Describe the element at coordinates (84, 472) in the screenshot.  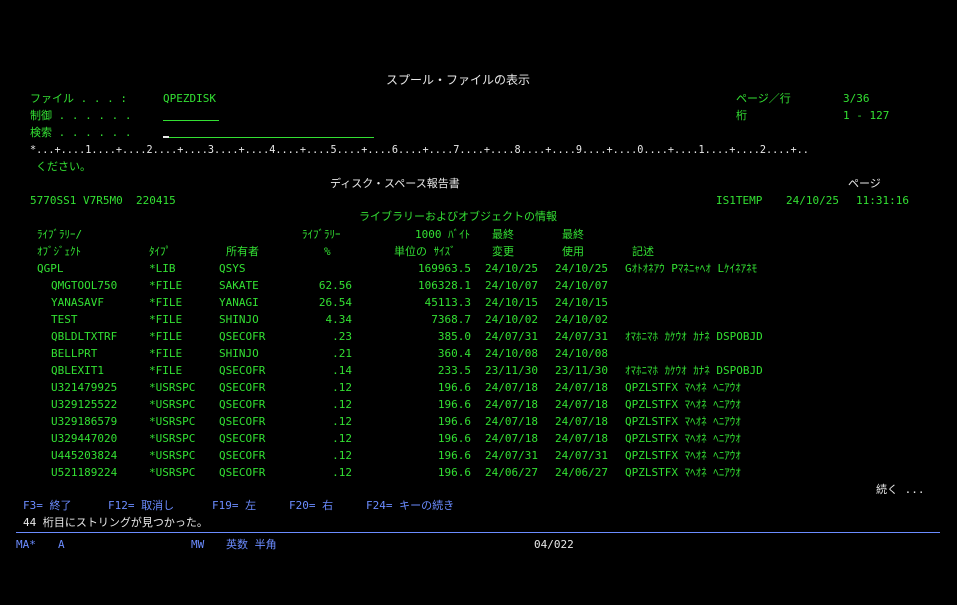
I see `cell-name: U521189224` at that location.